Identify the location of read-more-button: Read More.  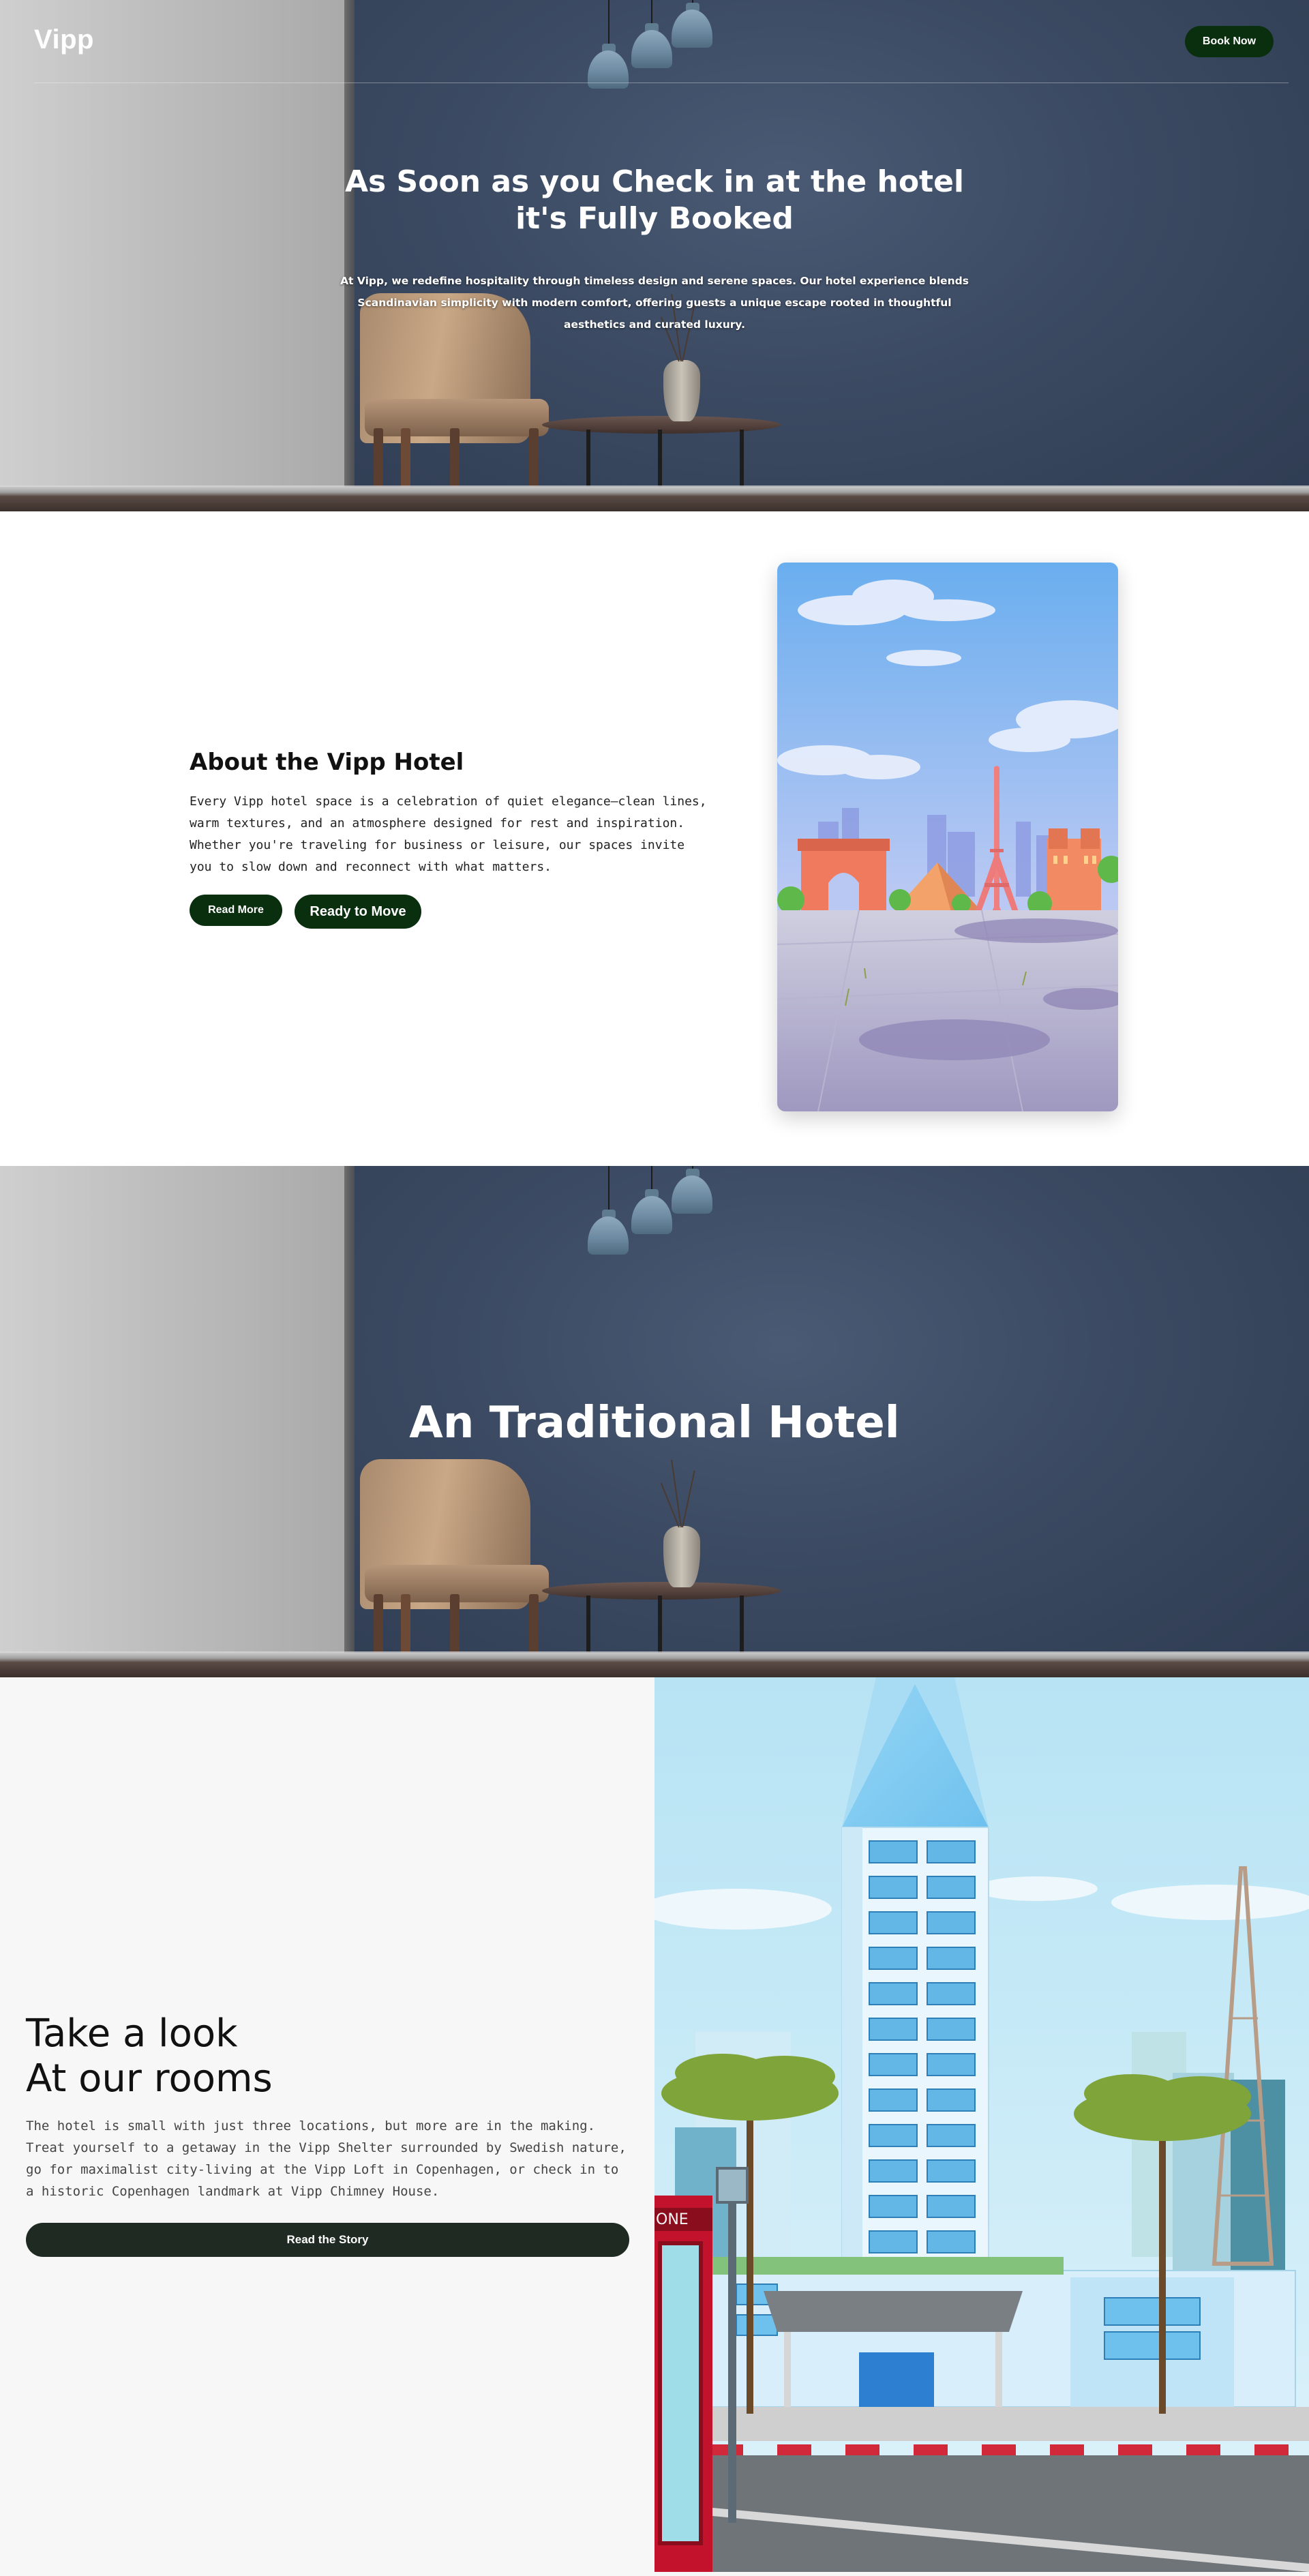
(236, 910).